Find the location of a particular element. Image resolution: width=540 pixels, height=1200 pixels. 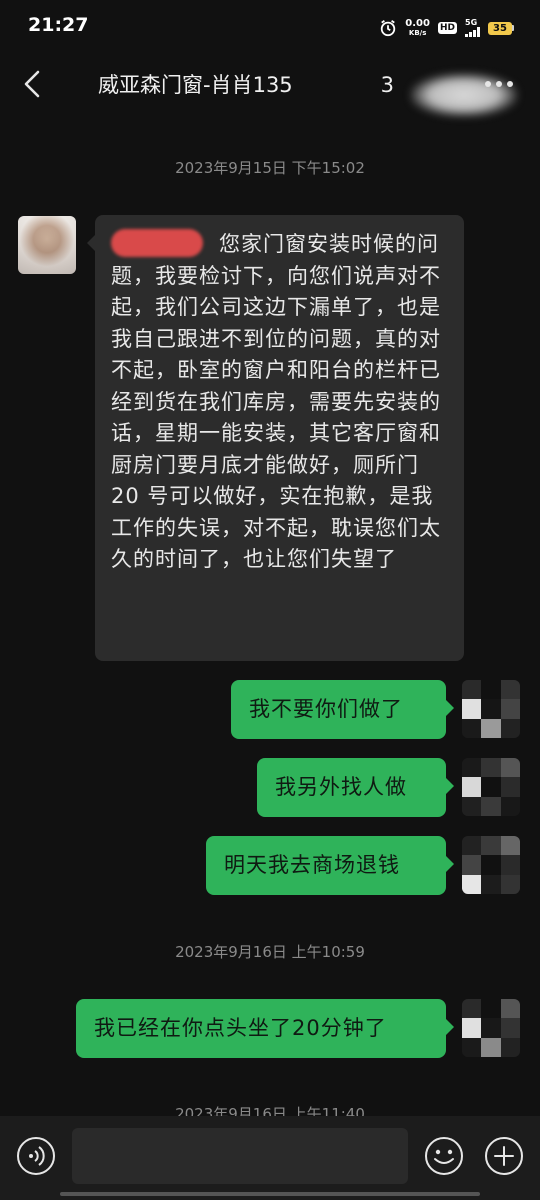

message-input is located at coordinates (240, 1156).